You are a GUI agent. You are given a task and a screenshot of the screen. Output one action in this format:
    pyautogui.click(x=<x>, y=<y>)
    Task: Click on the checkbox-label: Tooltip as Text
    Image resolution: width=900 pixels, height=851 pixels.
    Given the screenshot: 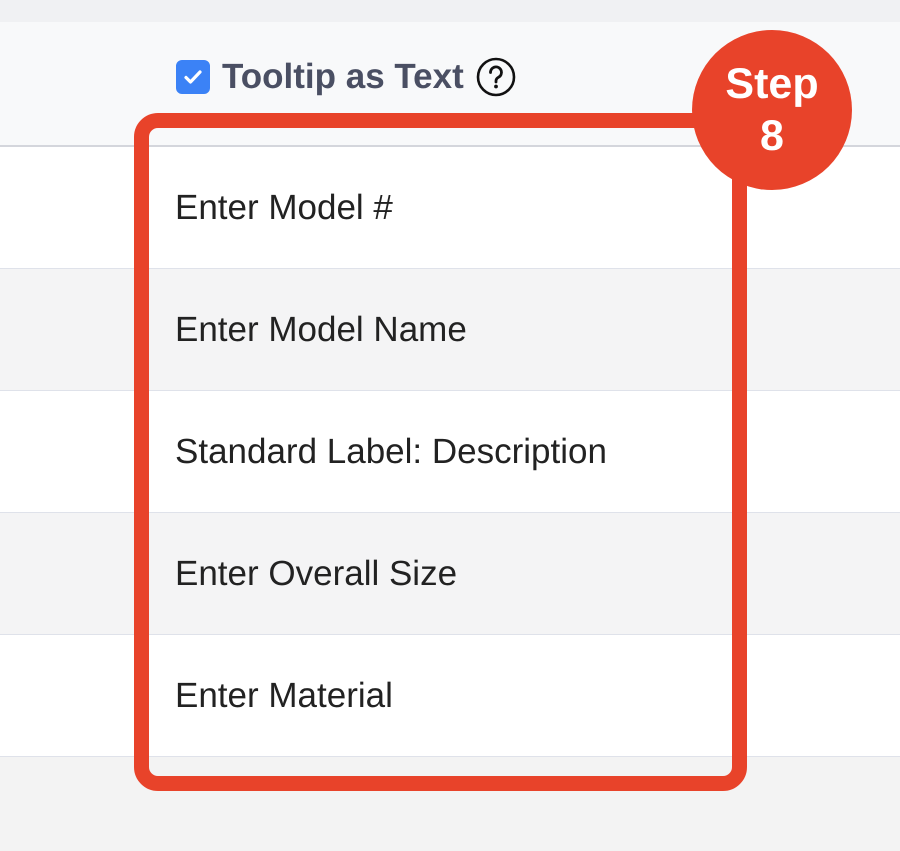 What is the action you would take?
    pyautogui.click(x=343, y=76)
    